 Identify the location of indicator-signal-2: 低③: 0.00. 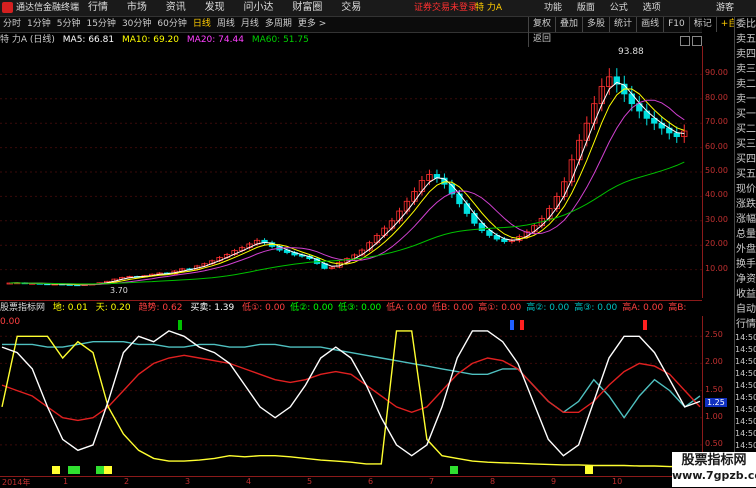
(360, 308).